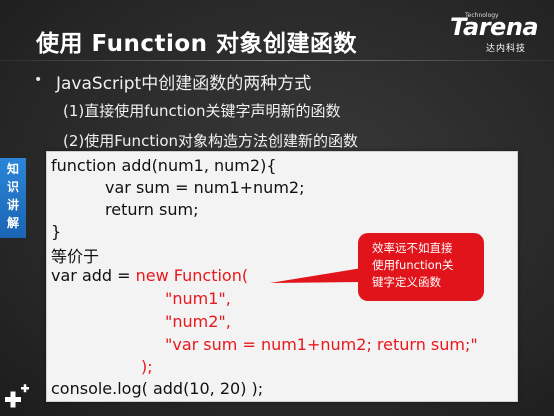 The height and width of the screenshot is (416, 554). Describe the element at coordinates (406, 282) in the screenshot. I see `callout-line: 键字定义函数` at that location.